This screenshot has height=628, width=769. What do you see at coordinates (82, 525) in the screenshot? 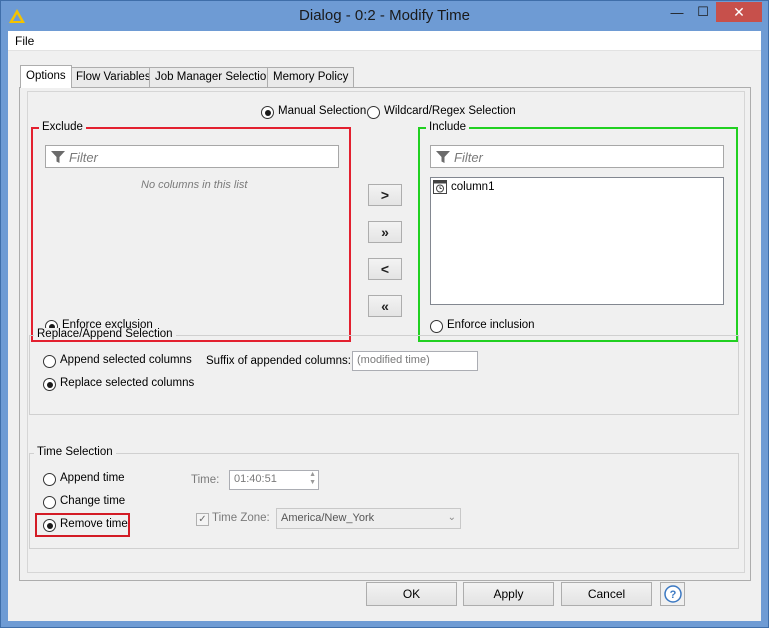
I see `remove-time-highlight` at bounding box center [82, 525].